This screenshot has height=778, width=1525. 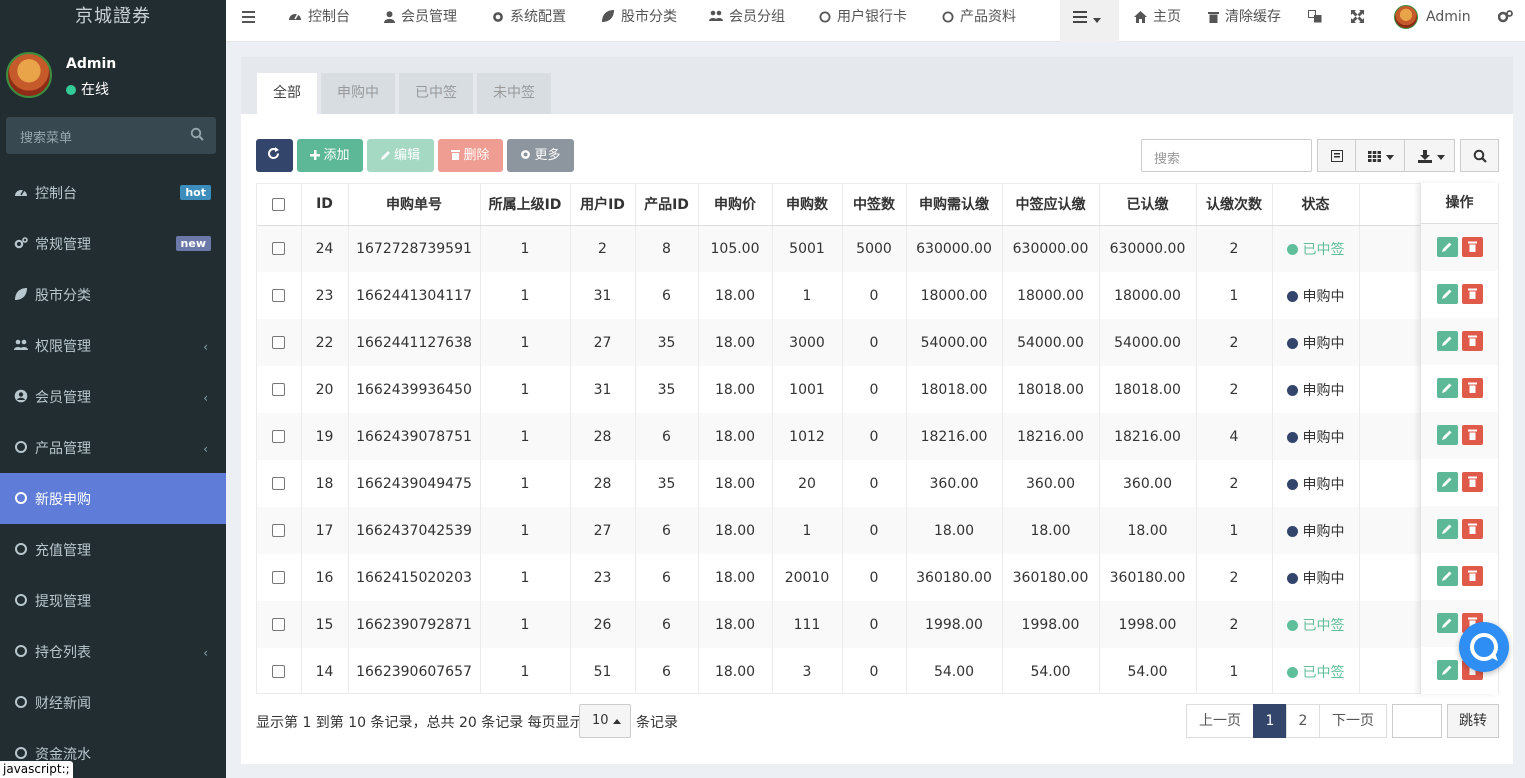 What do you see at coordinates (420, 21) in the screenshot?
I see `top-tab-1: 会员管理` at bounding box center [420, 21].